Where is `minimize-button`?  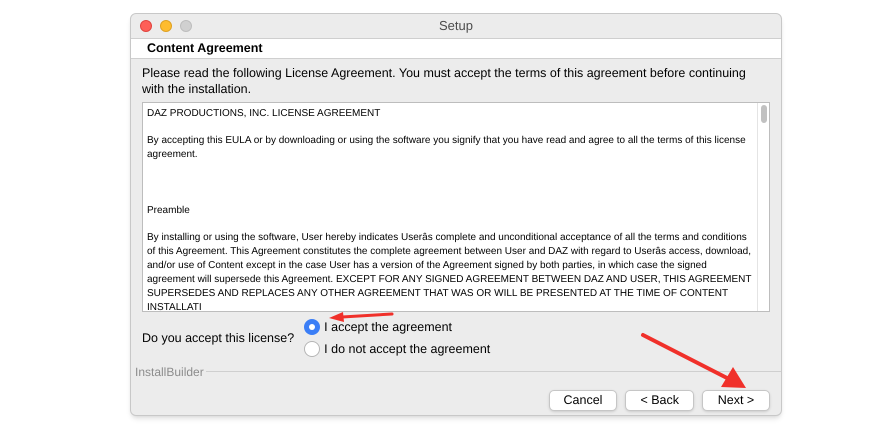
minimize-button is located at coordinates (166, 26).